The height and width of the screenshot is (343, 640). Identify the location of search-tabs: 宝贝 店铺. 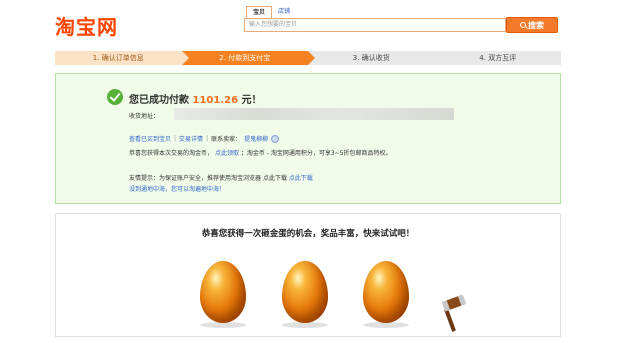
(271, 12).